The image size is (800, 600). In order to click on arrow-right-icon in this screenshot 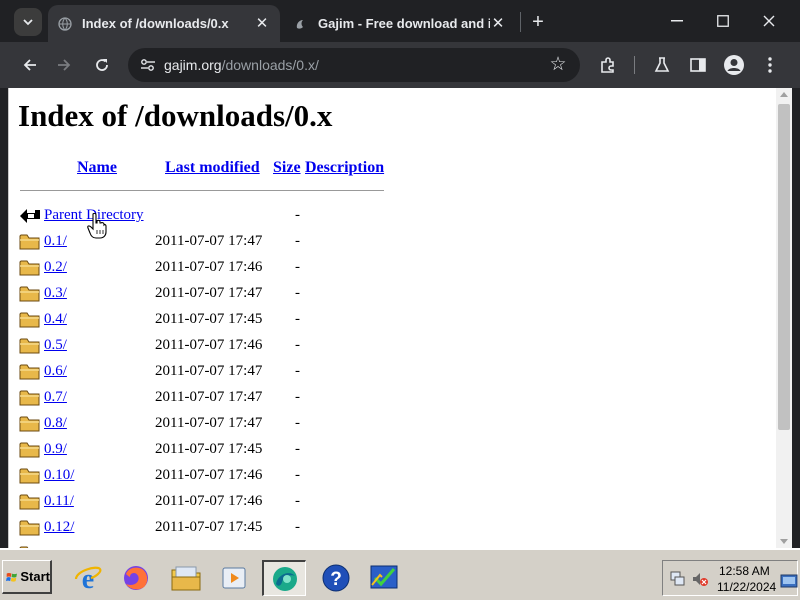, I will do `click(64, 65)`.